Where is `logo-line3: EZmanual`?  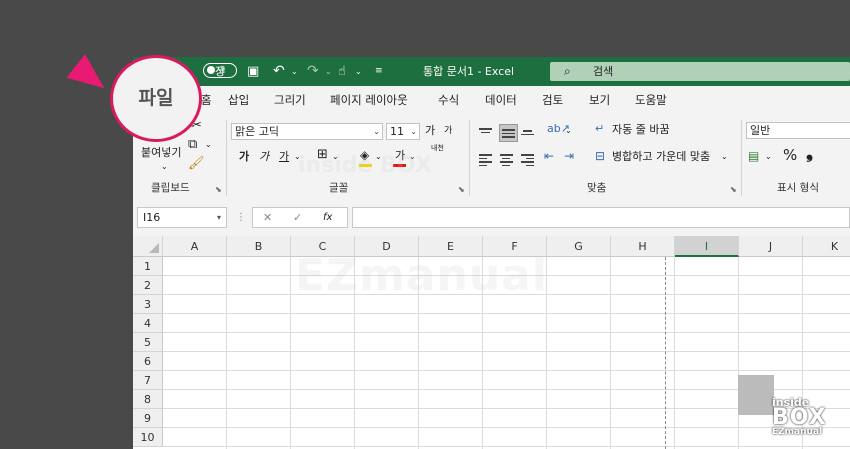
logo-line3: EZmanual is located at coordinates (797, 432).